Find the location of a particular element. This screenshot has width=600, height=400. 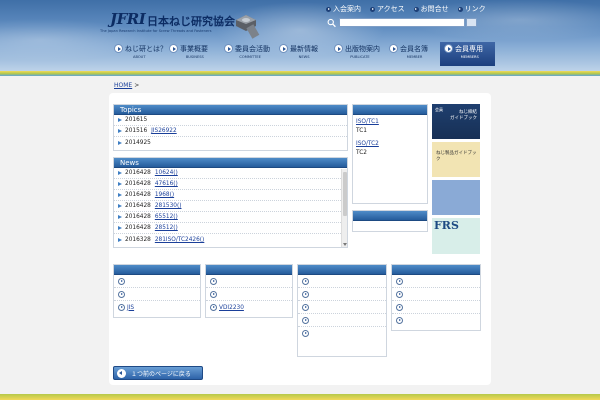

top-link-links: リンク is located at coordinates (471, 9).